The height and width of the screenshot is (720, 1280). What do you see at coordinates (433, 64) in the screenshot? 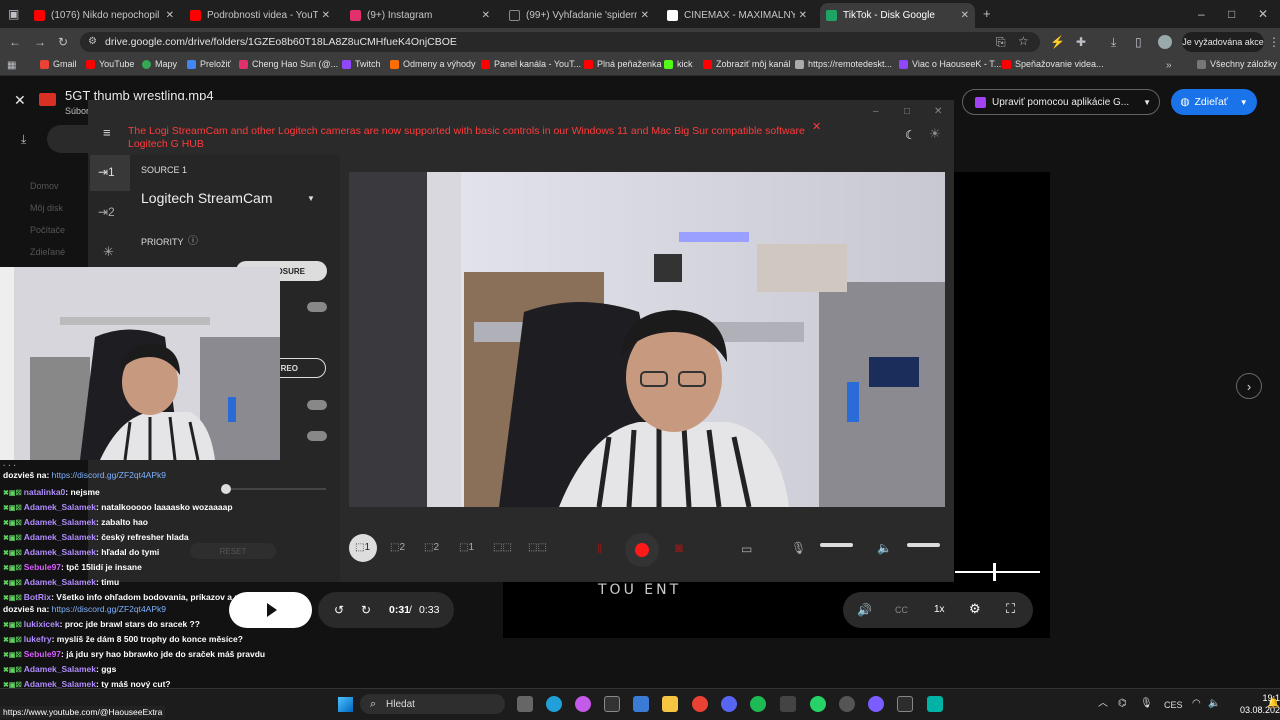
I see `bookmark-odmeny: Odmeny a výhody` at bounding box center [433, 64].